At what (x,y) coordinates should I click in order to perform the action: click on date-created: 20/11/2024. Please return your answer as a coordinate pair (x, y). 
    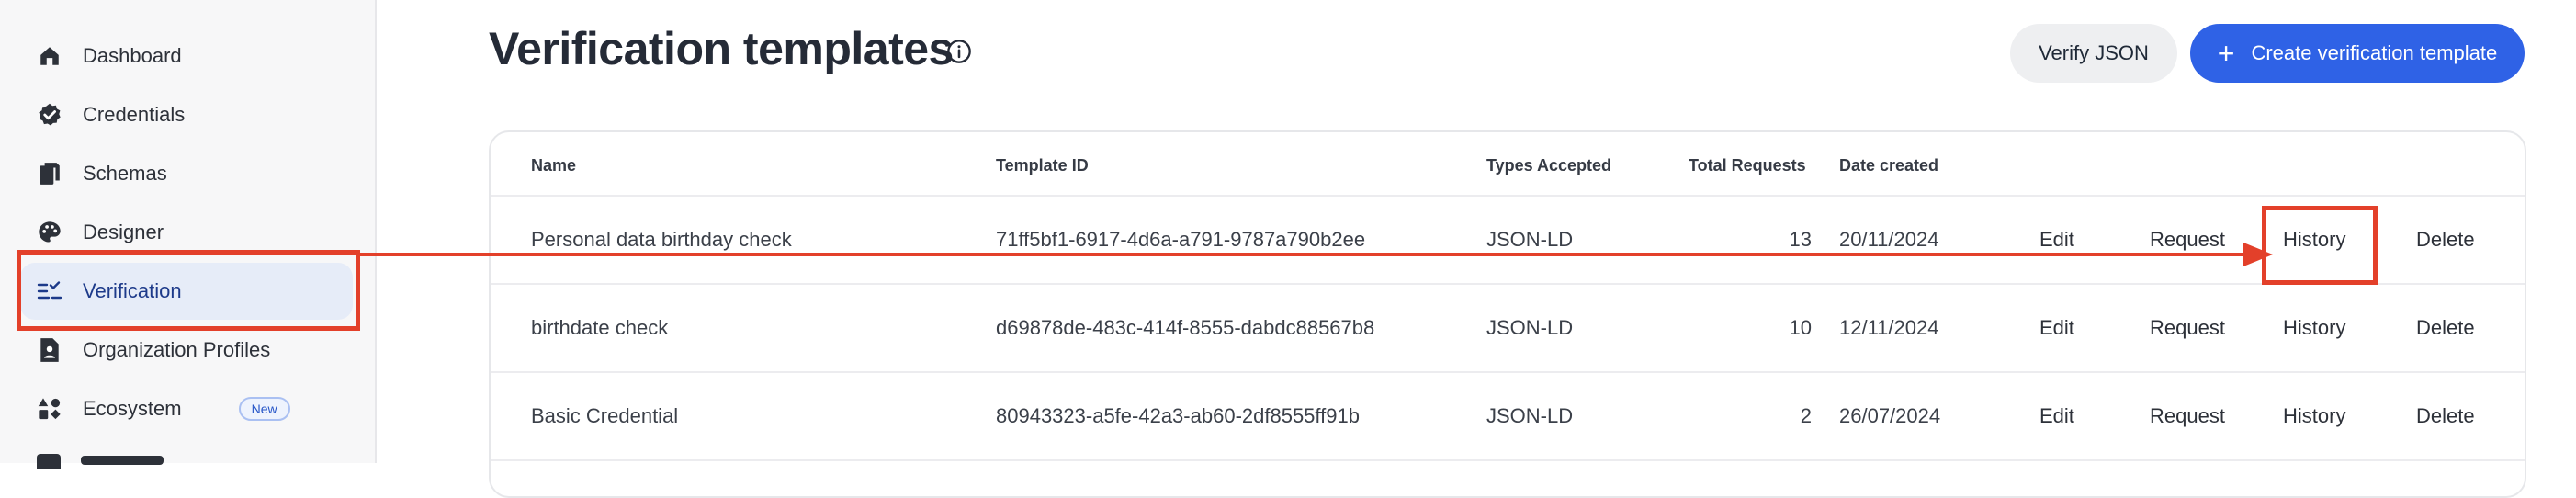
    Looking at the image, I should click on (1889, 239).